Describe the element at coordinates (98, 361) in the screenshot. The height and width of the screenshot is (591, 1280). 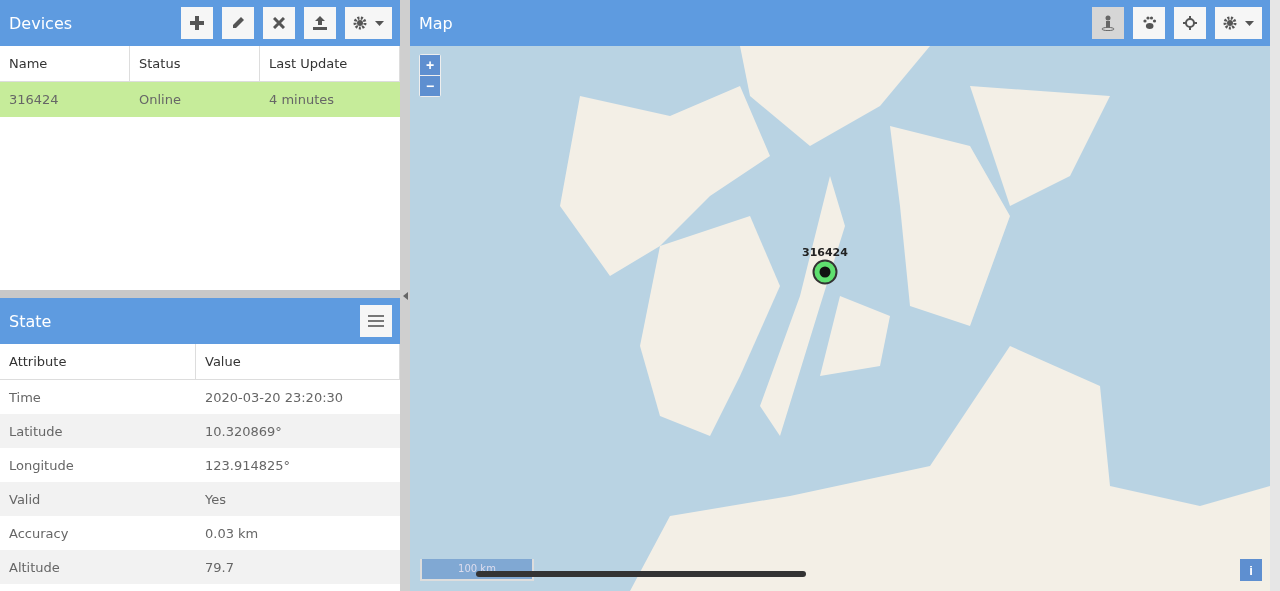
I see `column-header: Attribute` at that location.